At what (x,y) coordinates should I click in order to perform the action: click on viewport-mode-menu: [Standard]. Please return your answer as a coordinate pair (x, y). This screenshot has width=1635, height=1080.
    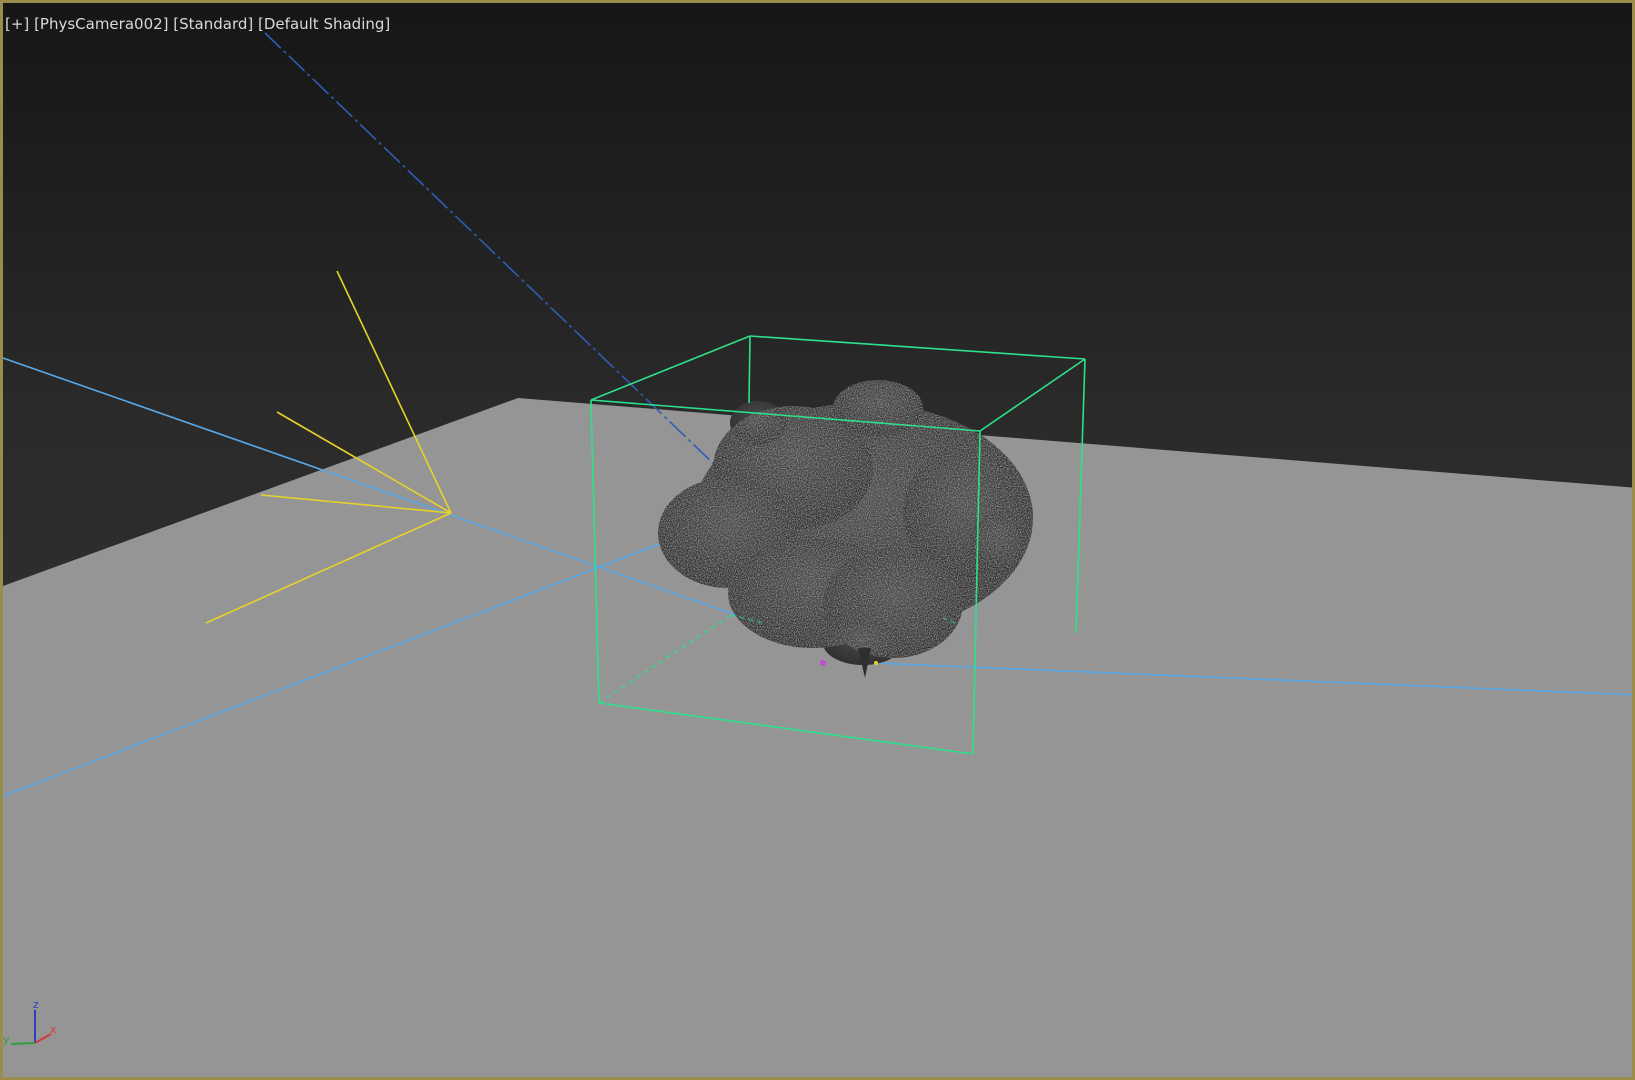
    Looking at the image, I should click on (213, 24).